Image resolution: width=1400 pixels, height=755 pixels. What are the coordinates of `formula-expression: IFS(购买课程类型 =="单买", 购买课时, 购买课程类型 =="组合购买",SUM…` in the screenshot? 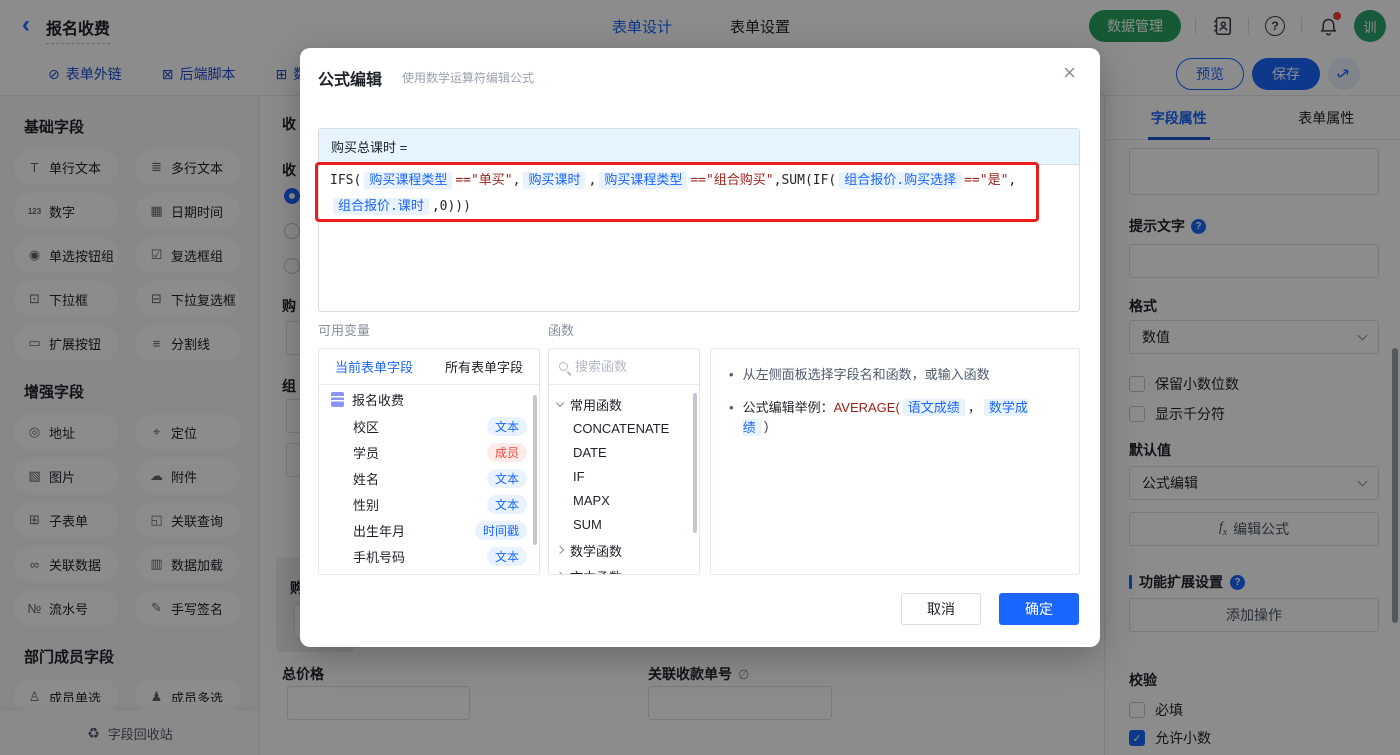 It's located at (688, 194).